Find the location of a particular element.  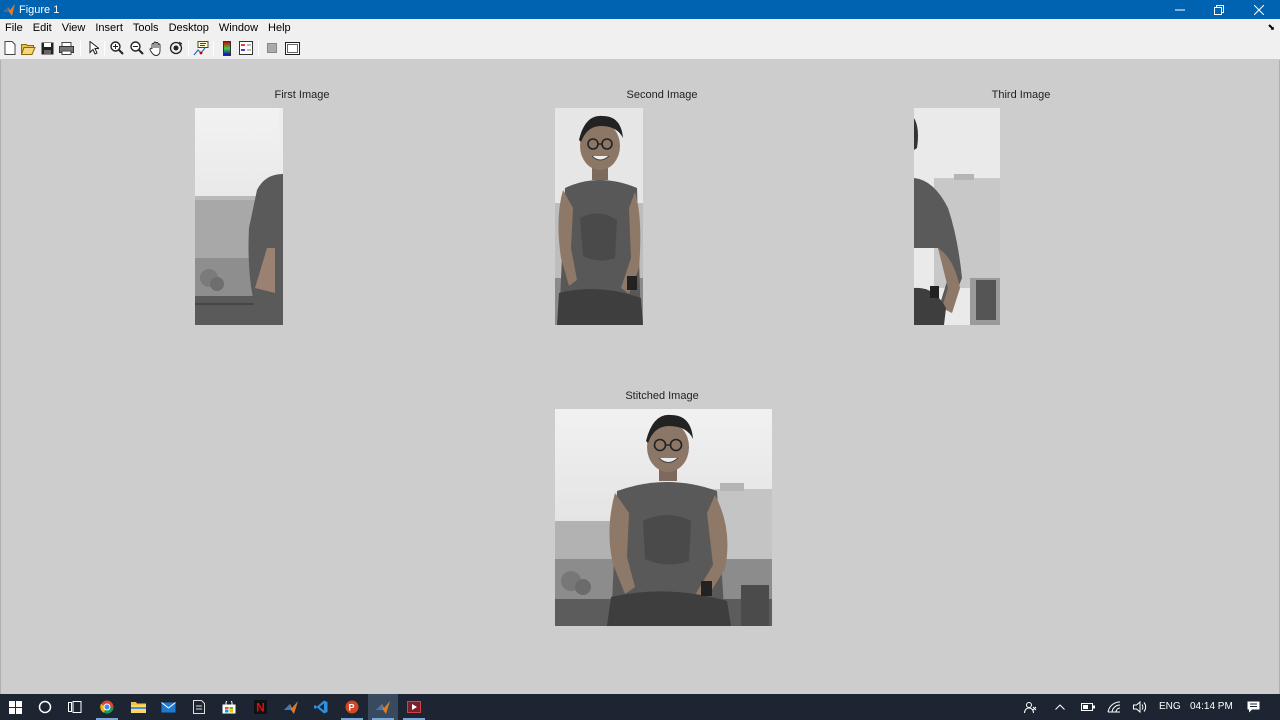

people-icon is located at coordinates (1029, 707).